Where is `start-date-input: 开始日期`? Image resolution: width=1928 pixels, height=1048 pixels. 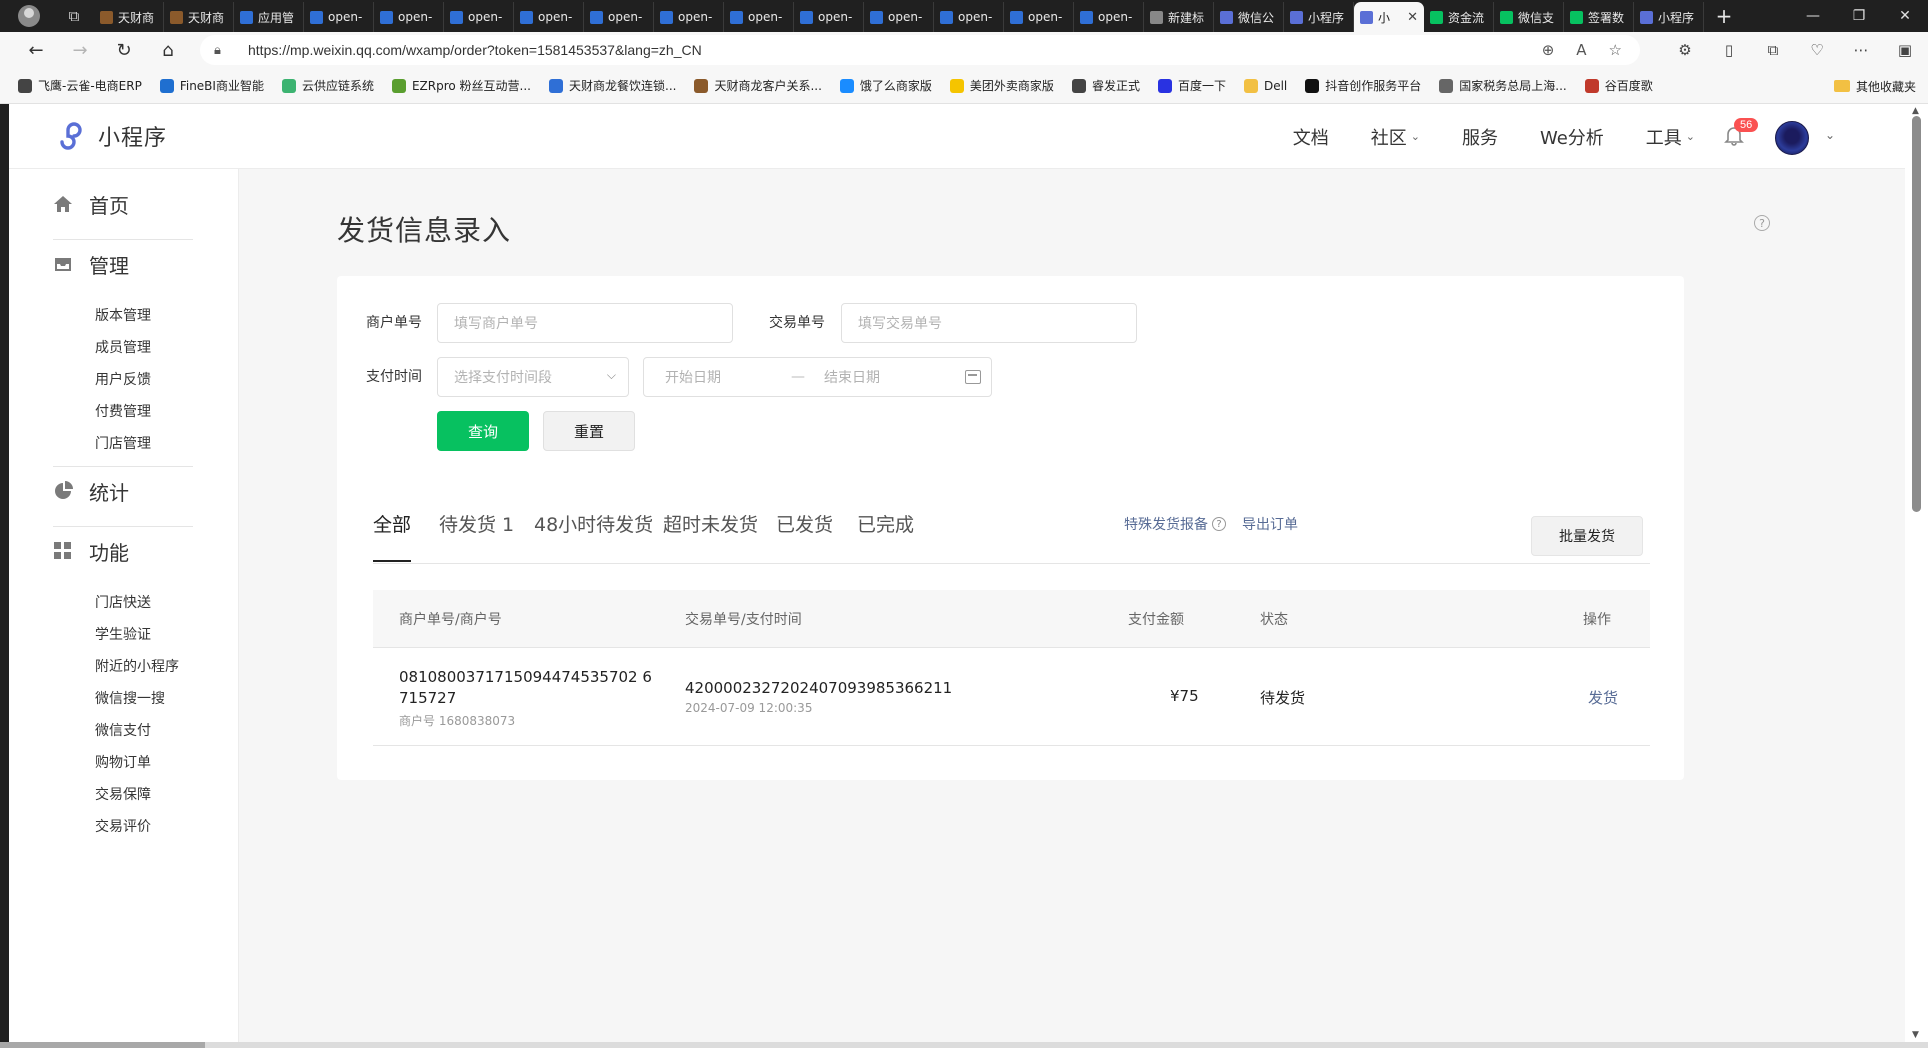
start-date-input: 开始日期 is located at coordinates (693, 377).